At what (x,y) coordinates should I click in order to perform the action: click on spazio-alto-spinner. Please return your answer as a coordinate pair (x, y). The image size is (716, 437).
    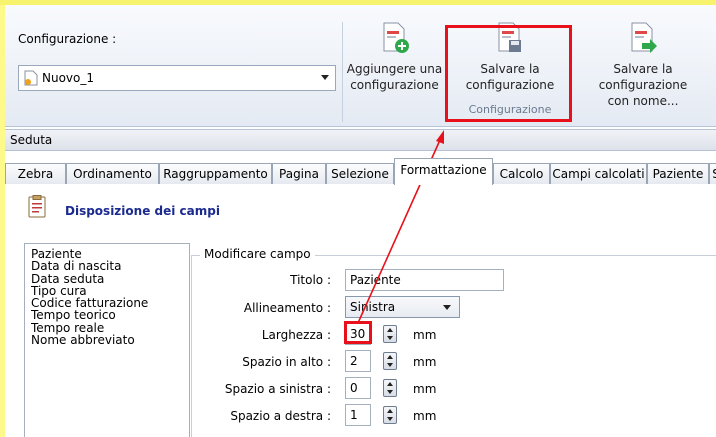
    Looking at the image, I should click on (390, 361).